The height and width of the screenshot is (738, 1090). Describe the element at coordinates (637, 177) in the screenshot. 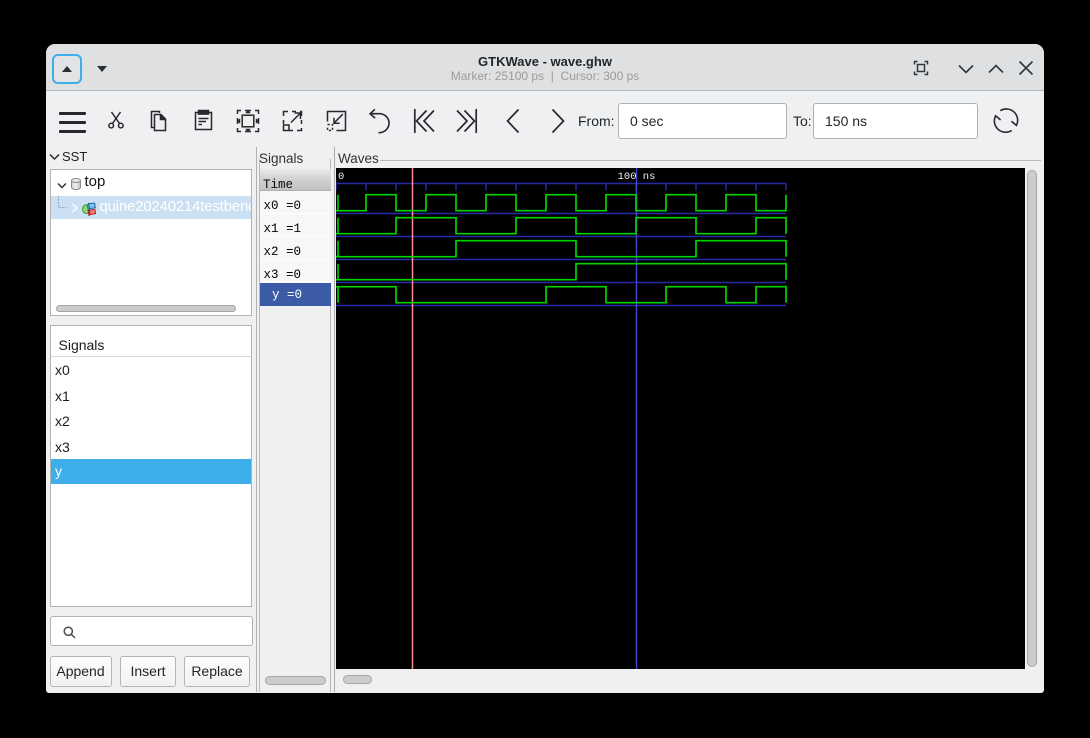

I see `svg-text: 100 ns` at that location.